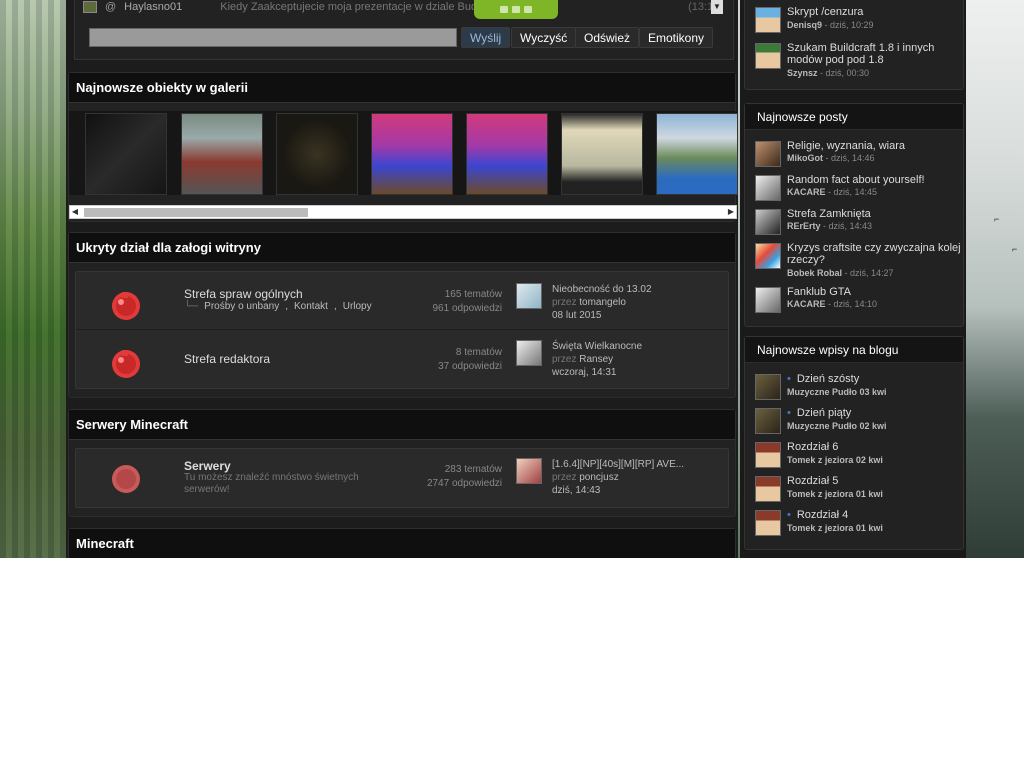 The image size is (1024, 768). What do you see at coordinates (823, 379) in the screenshot?
I see `blog-title: Dzień szósty` at bounding box center [823, 379].